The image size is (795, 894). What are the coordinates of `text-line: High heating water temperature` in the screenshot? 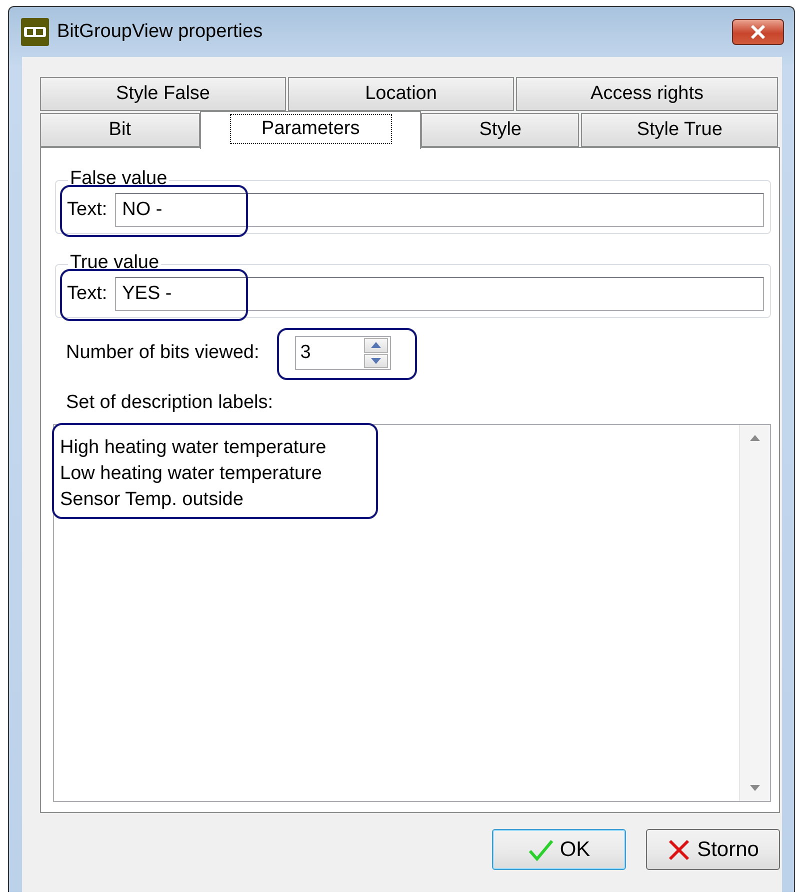 It's located at (193, 448).